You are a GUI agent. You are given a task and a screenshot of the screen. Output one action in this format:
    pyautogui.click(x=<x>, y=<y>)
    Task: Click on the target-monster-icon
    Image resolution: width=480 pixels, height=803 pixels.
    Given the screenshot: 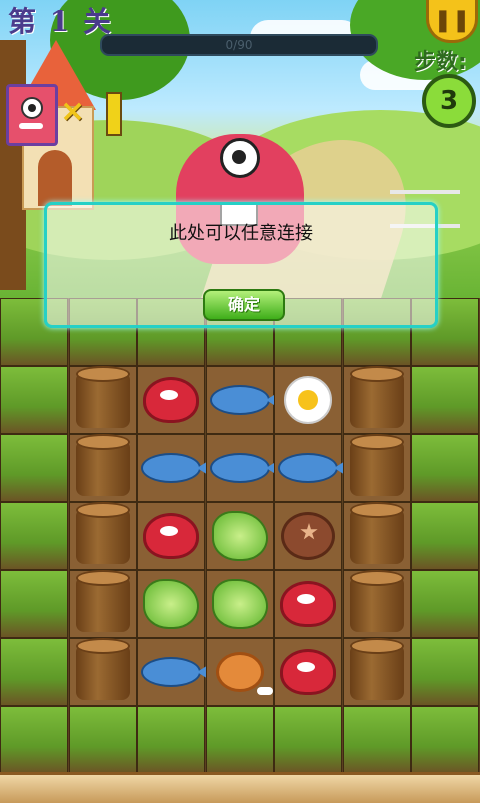 What is the action you would take?
    pyautogui.click(x=32, y=115)
    